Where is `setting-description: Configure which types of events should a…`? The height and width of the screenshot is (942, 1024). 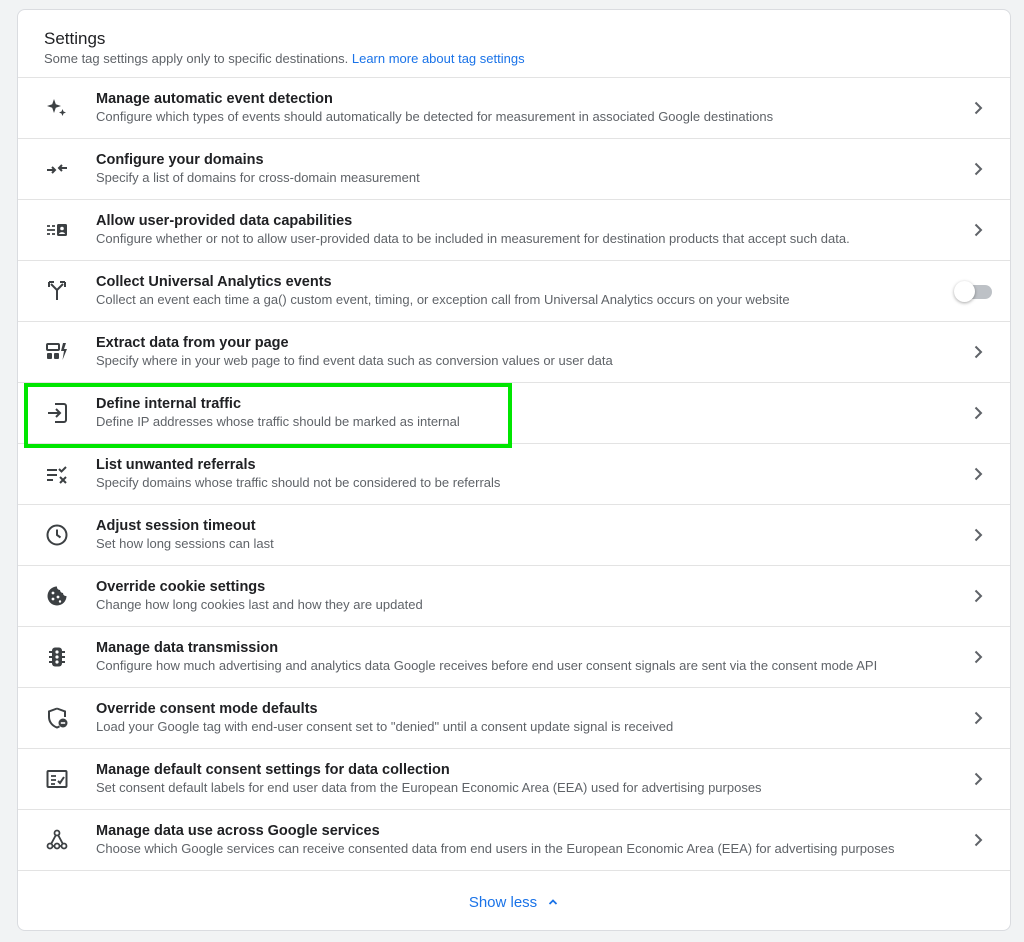 setting-description: Configure which types of events should a… is located at coordinates (435, 116).